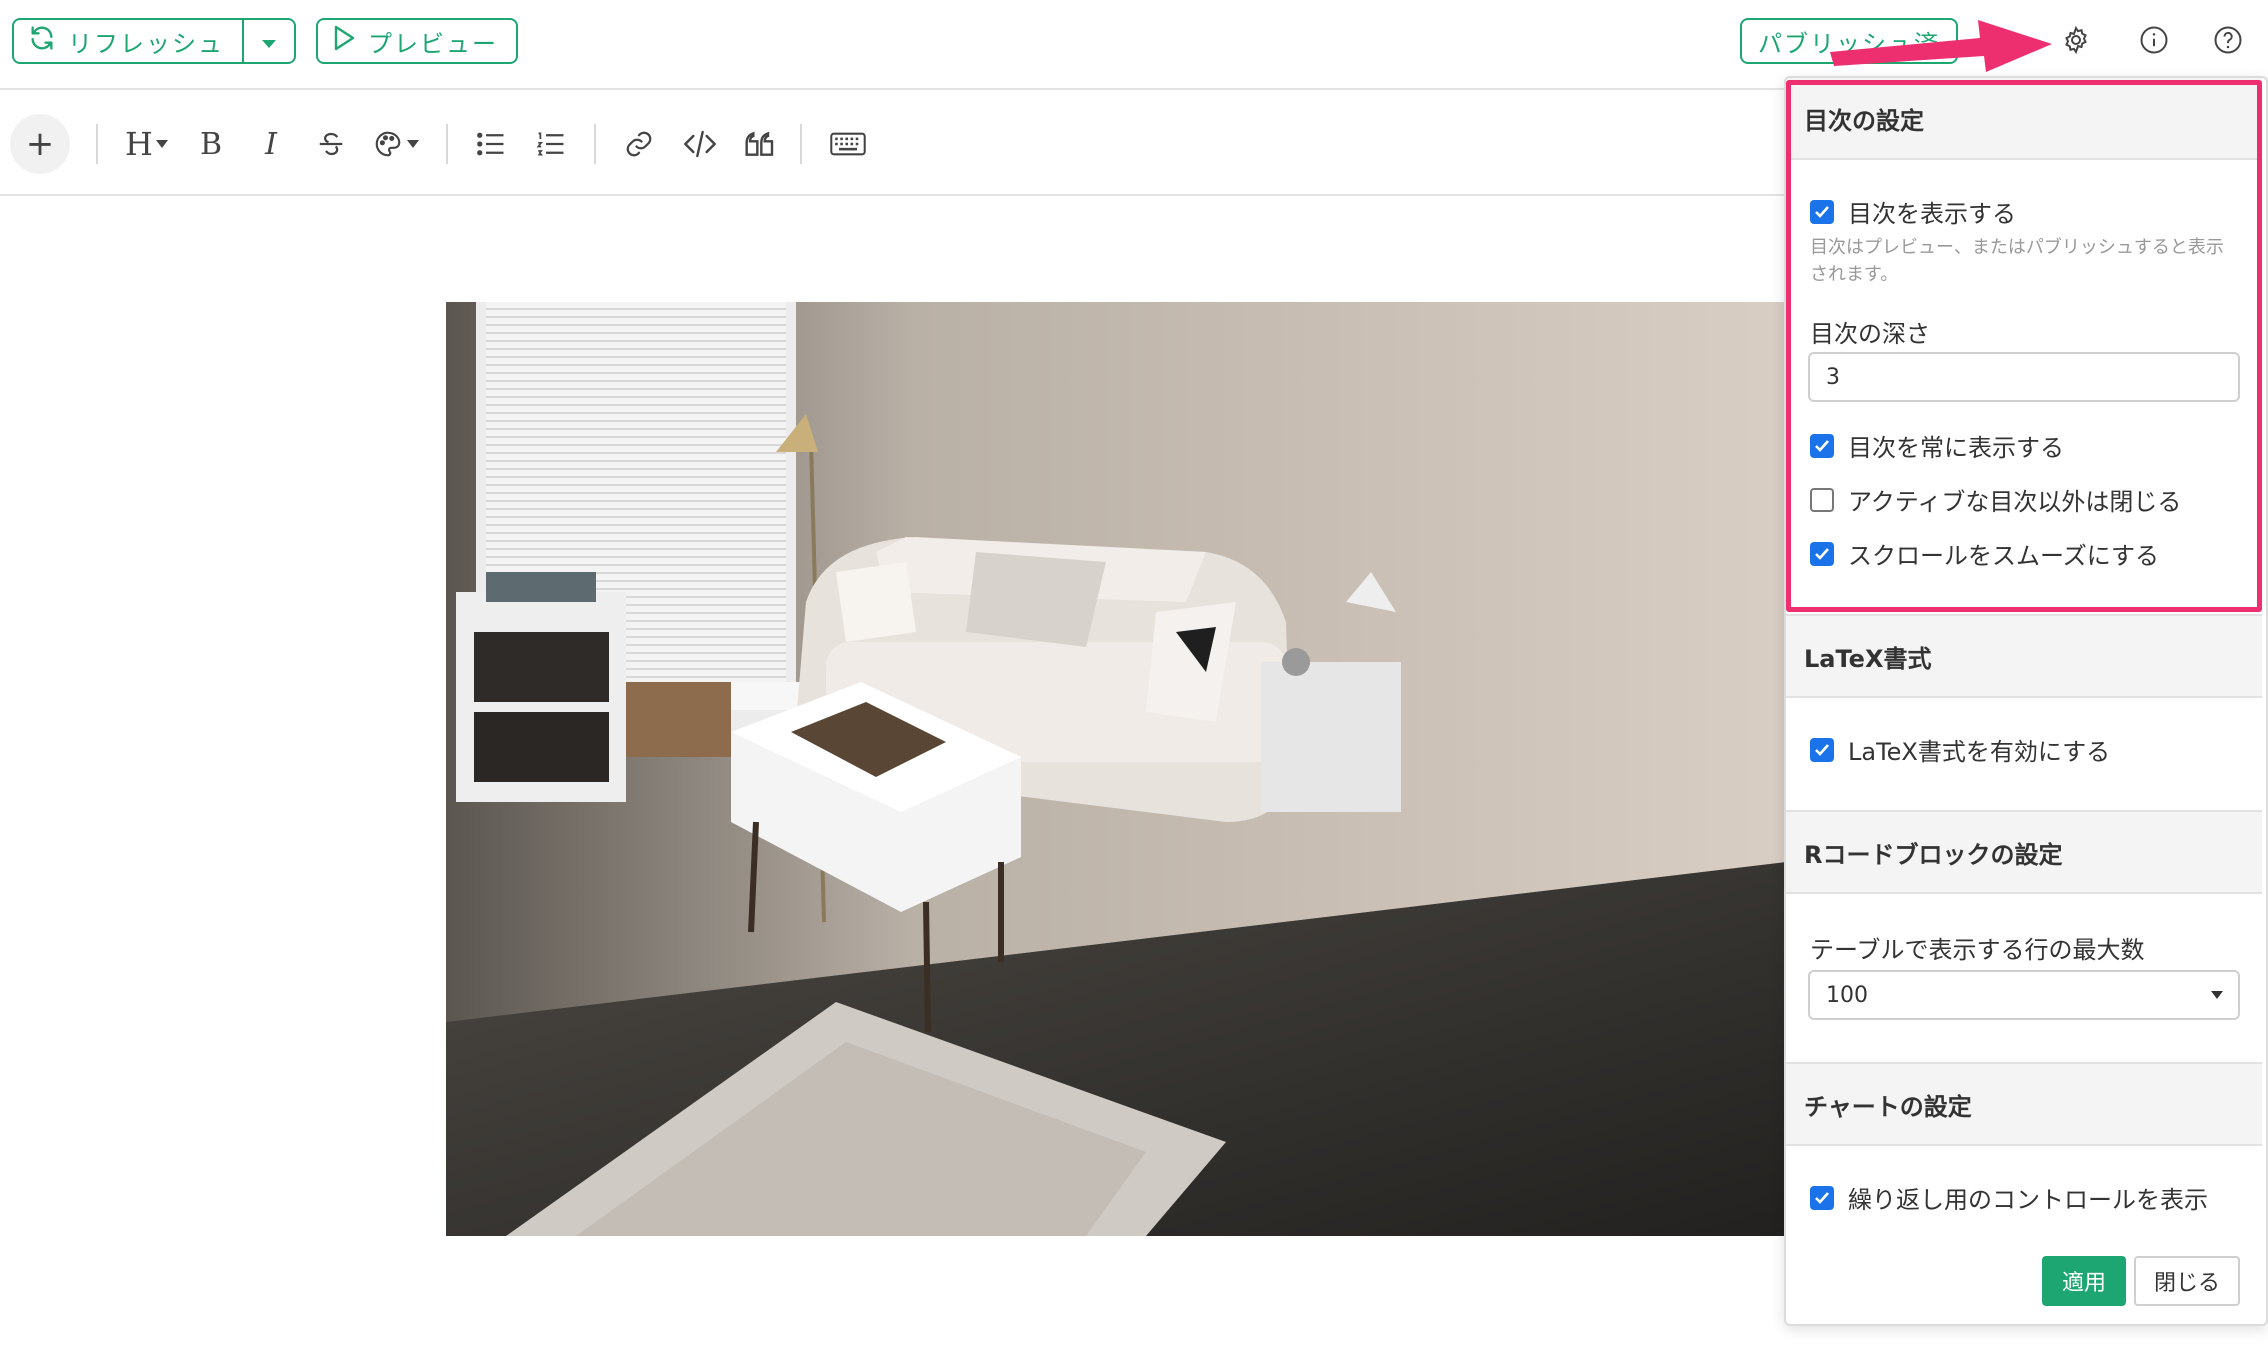  I want to click on toc-section-header: 目次の設定, so click(2024, 119).